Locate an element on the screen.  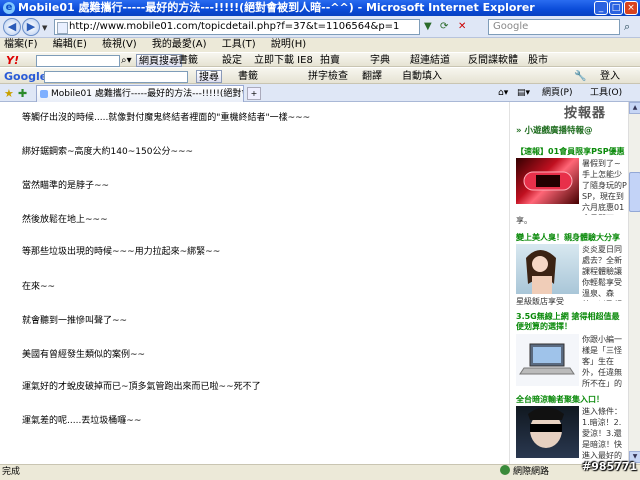
menu-edit: 編輯(E) is located at coordinates (70, 45).